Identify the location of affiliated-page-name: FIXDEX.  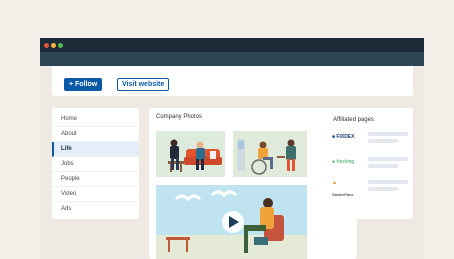
(345, 137).